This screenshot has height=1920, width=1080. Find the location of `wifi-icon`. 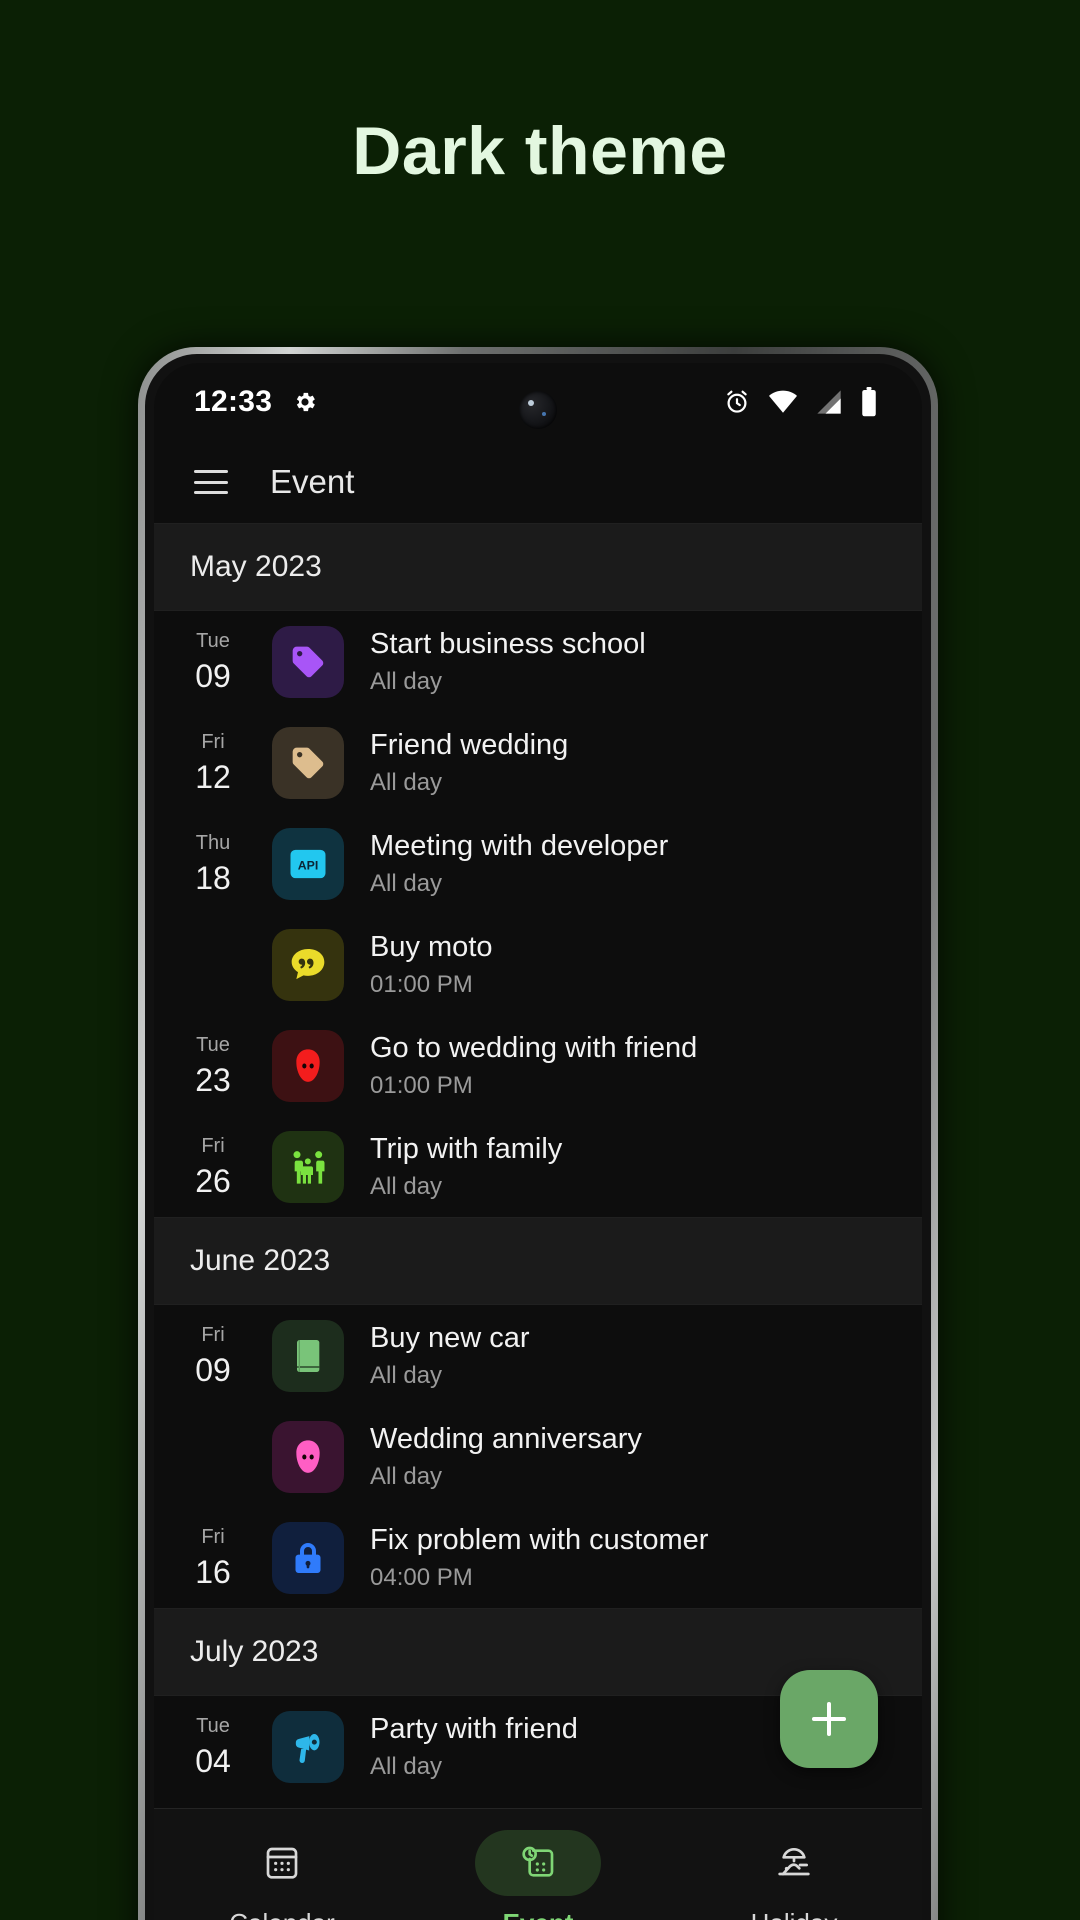

wifi-icon is located at coordinates (783, 402).